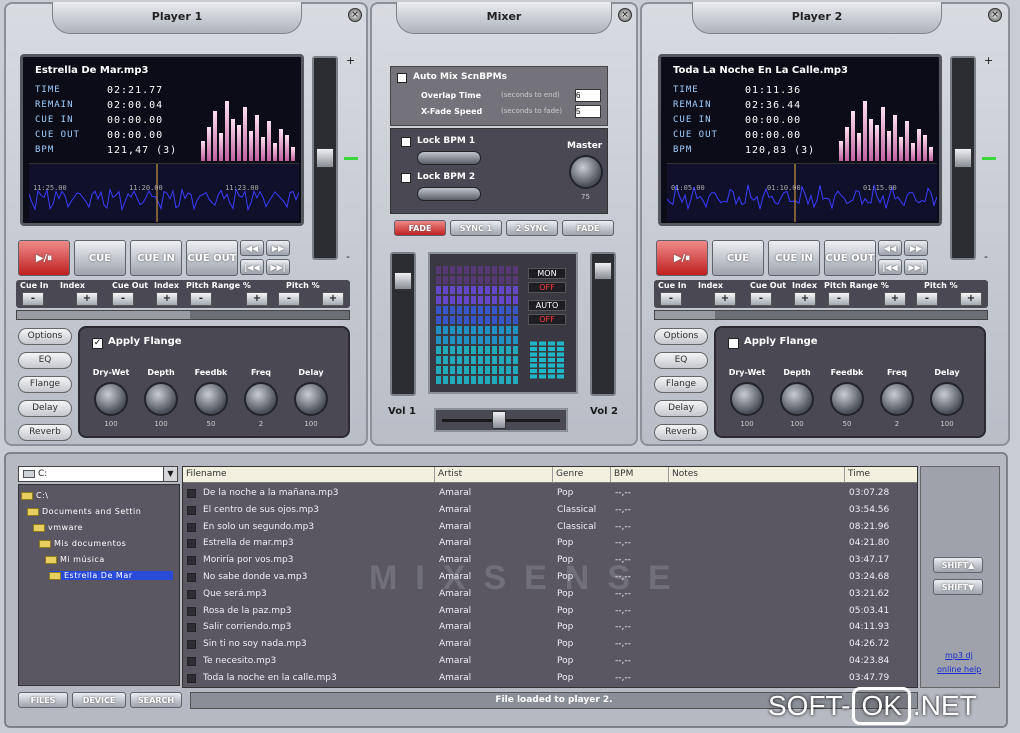  I want to click on tree-item: vmware, so click(58, 527).